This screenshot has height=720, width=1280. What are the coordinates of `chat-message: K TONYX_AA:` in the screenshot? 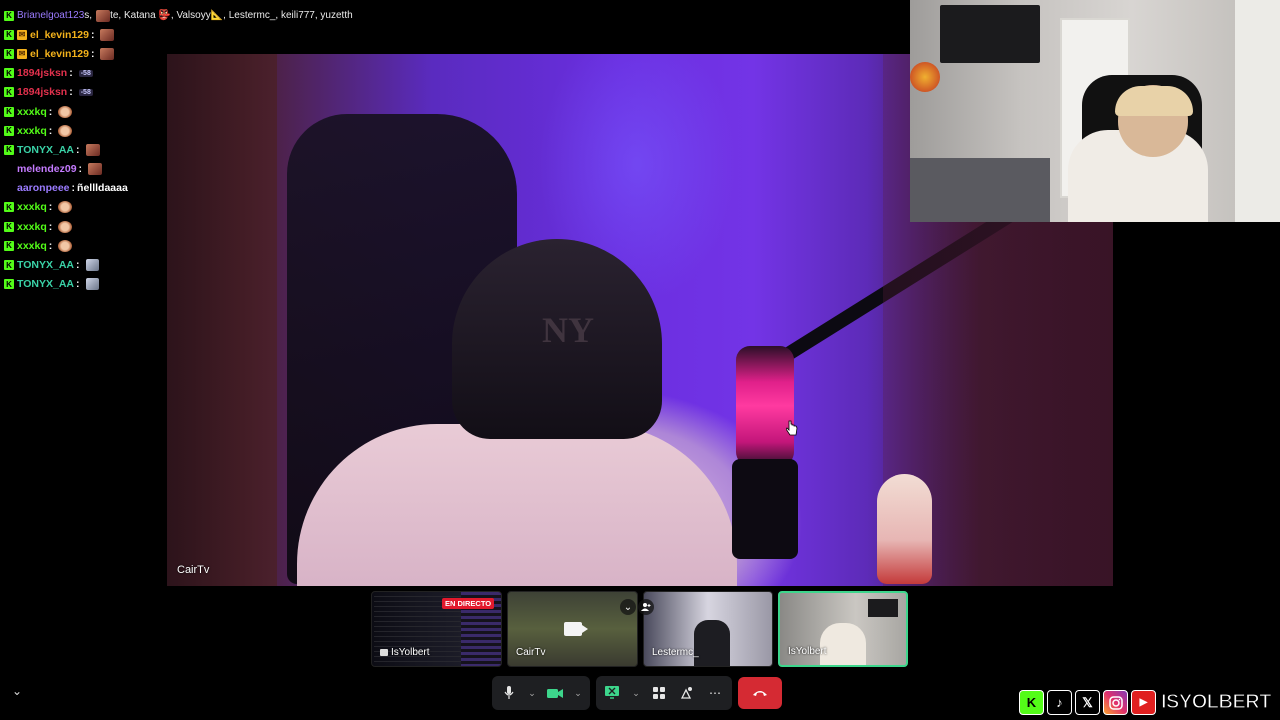 It's located at (220, 264).